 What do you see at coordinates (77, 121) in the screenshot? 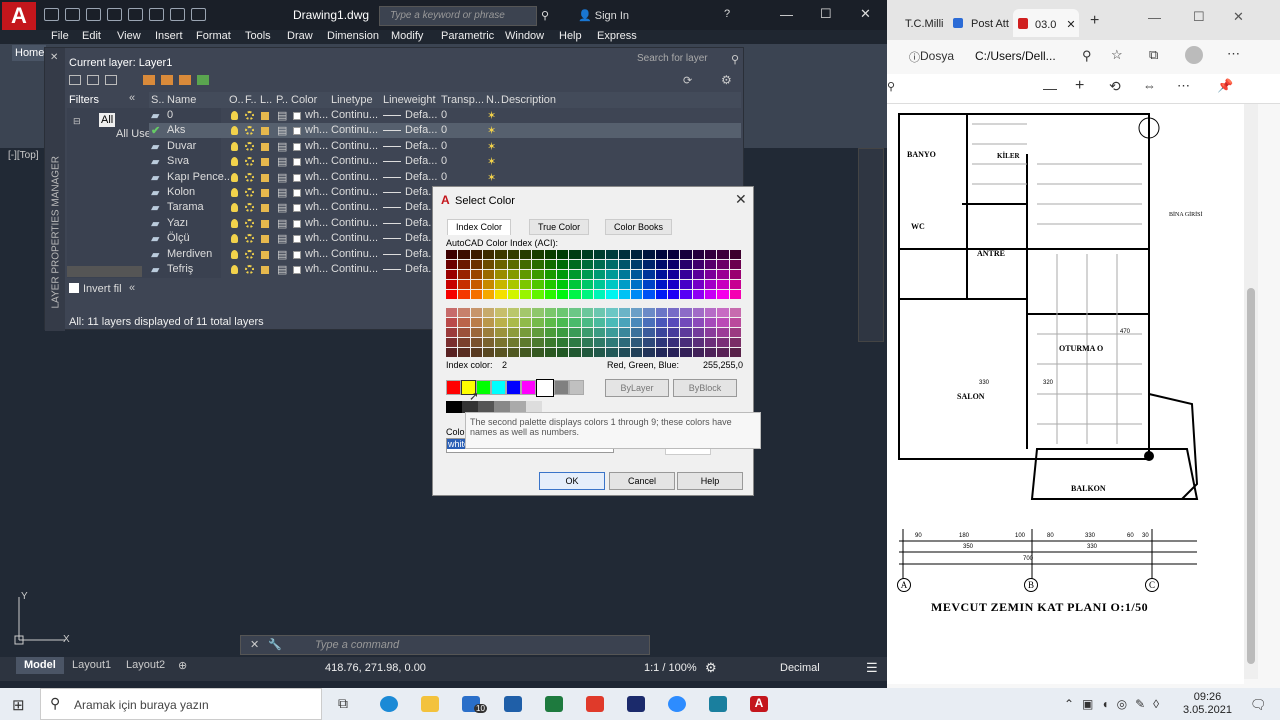
I see `tree-collapse-icon: ⊟` at bounding box center [77, 121].